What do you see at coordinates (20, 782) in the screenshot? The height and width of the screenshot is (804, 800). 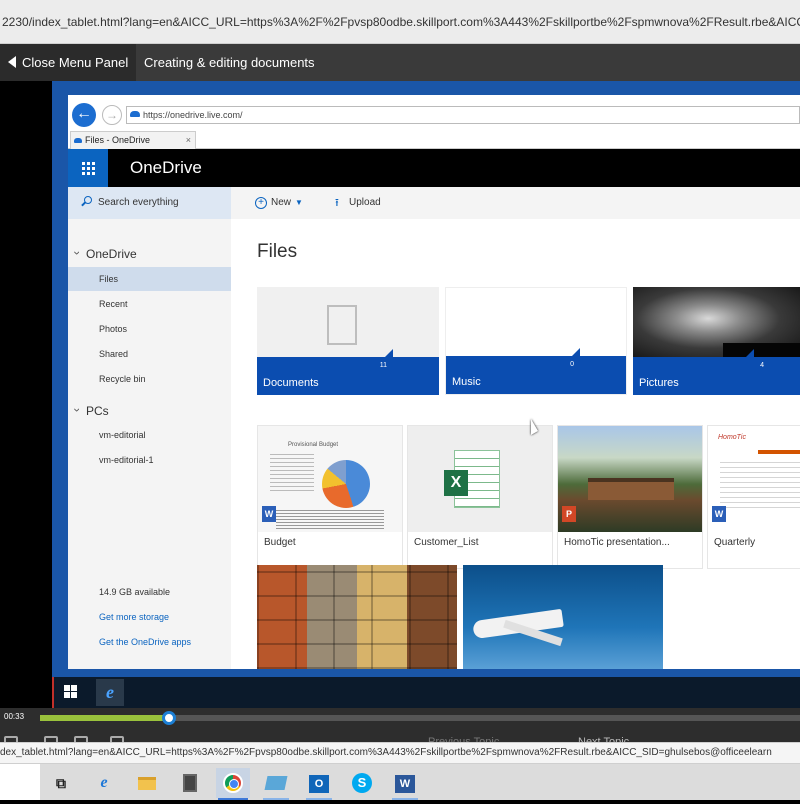 I see `taskbar-search-box` at bounding box center [20, 782].